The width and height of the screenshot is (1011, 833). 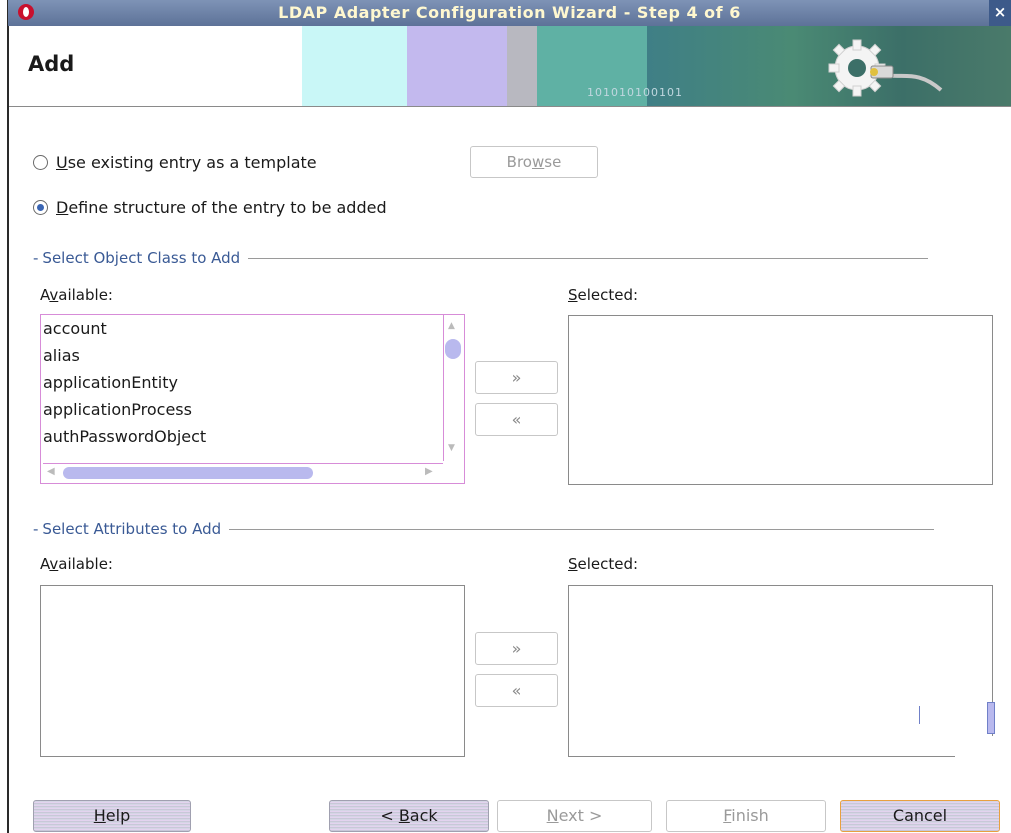 I want to click on list-item: alias, so click(x=242, y=355).